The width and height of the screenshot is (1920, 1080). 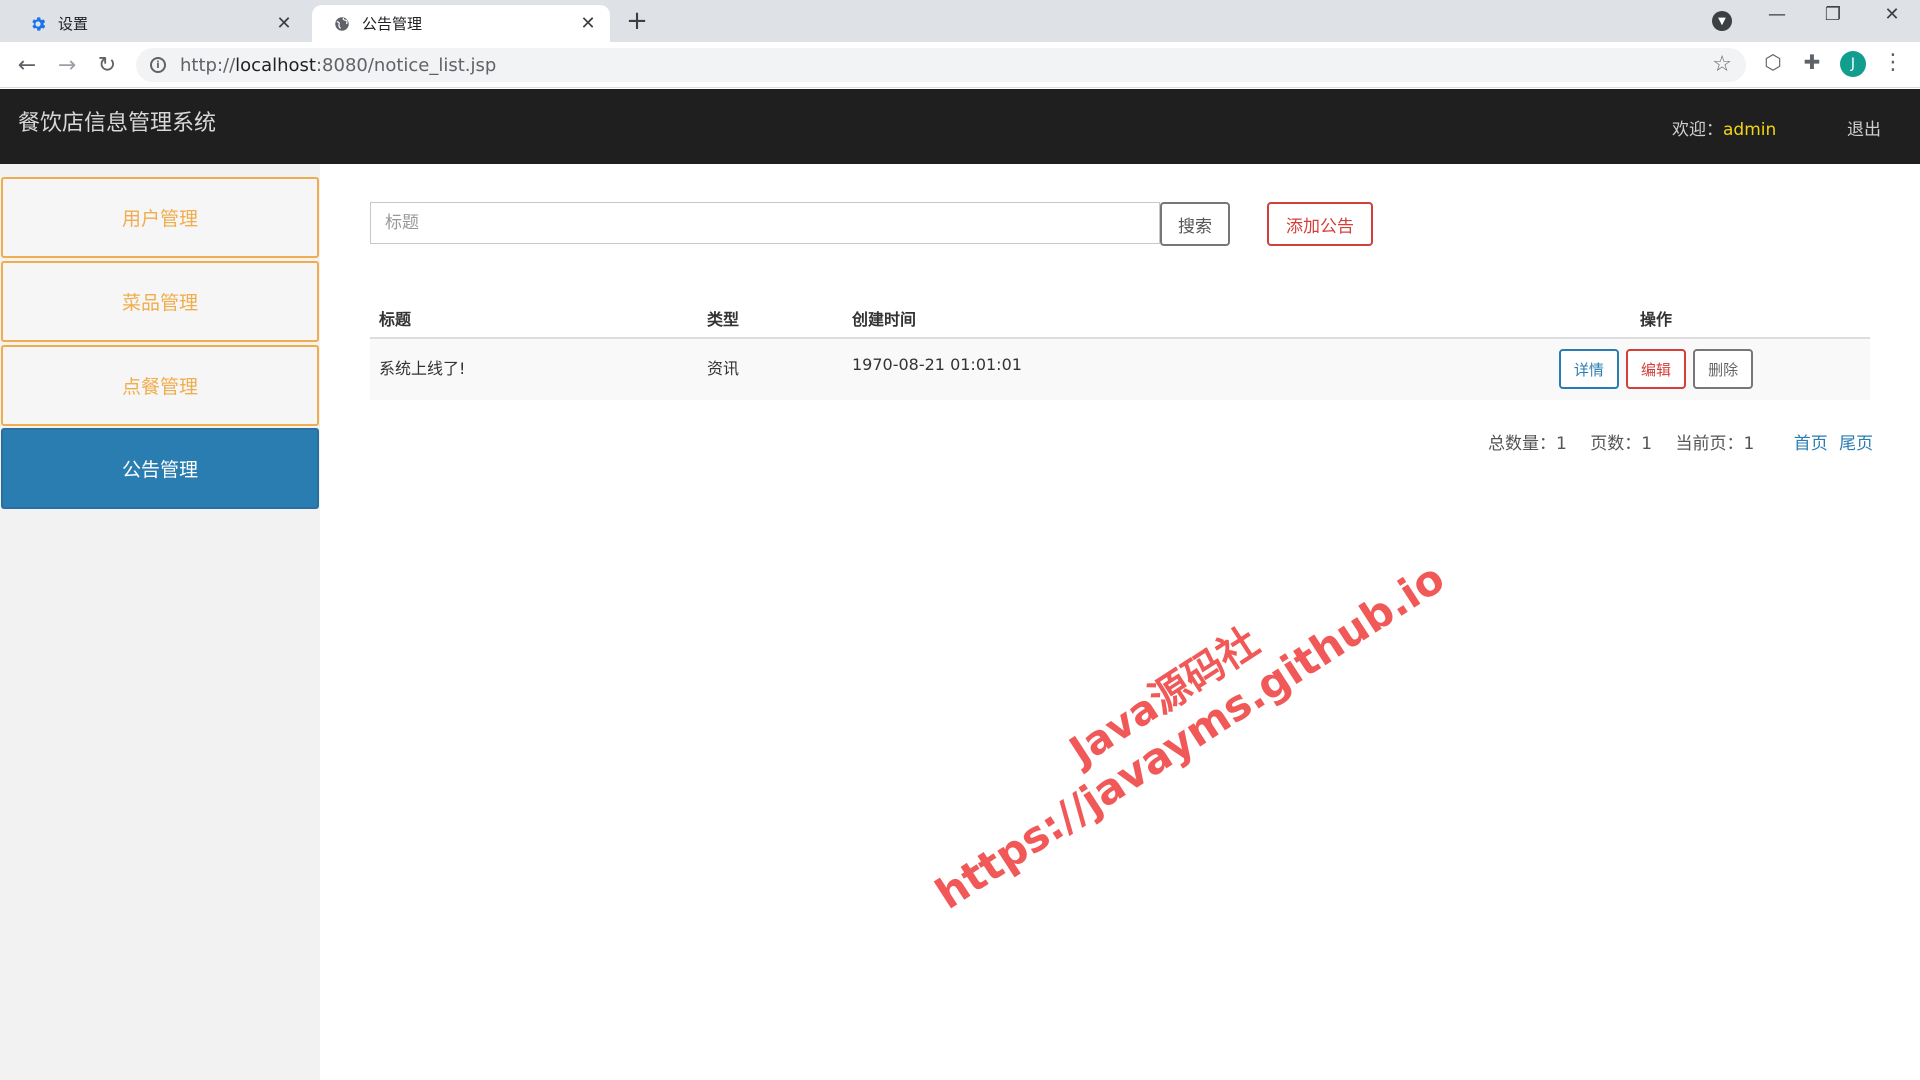 I want to click on page-count: 页数：1, so click(x=1621, y=444).